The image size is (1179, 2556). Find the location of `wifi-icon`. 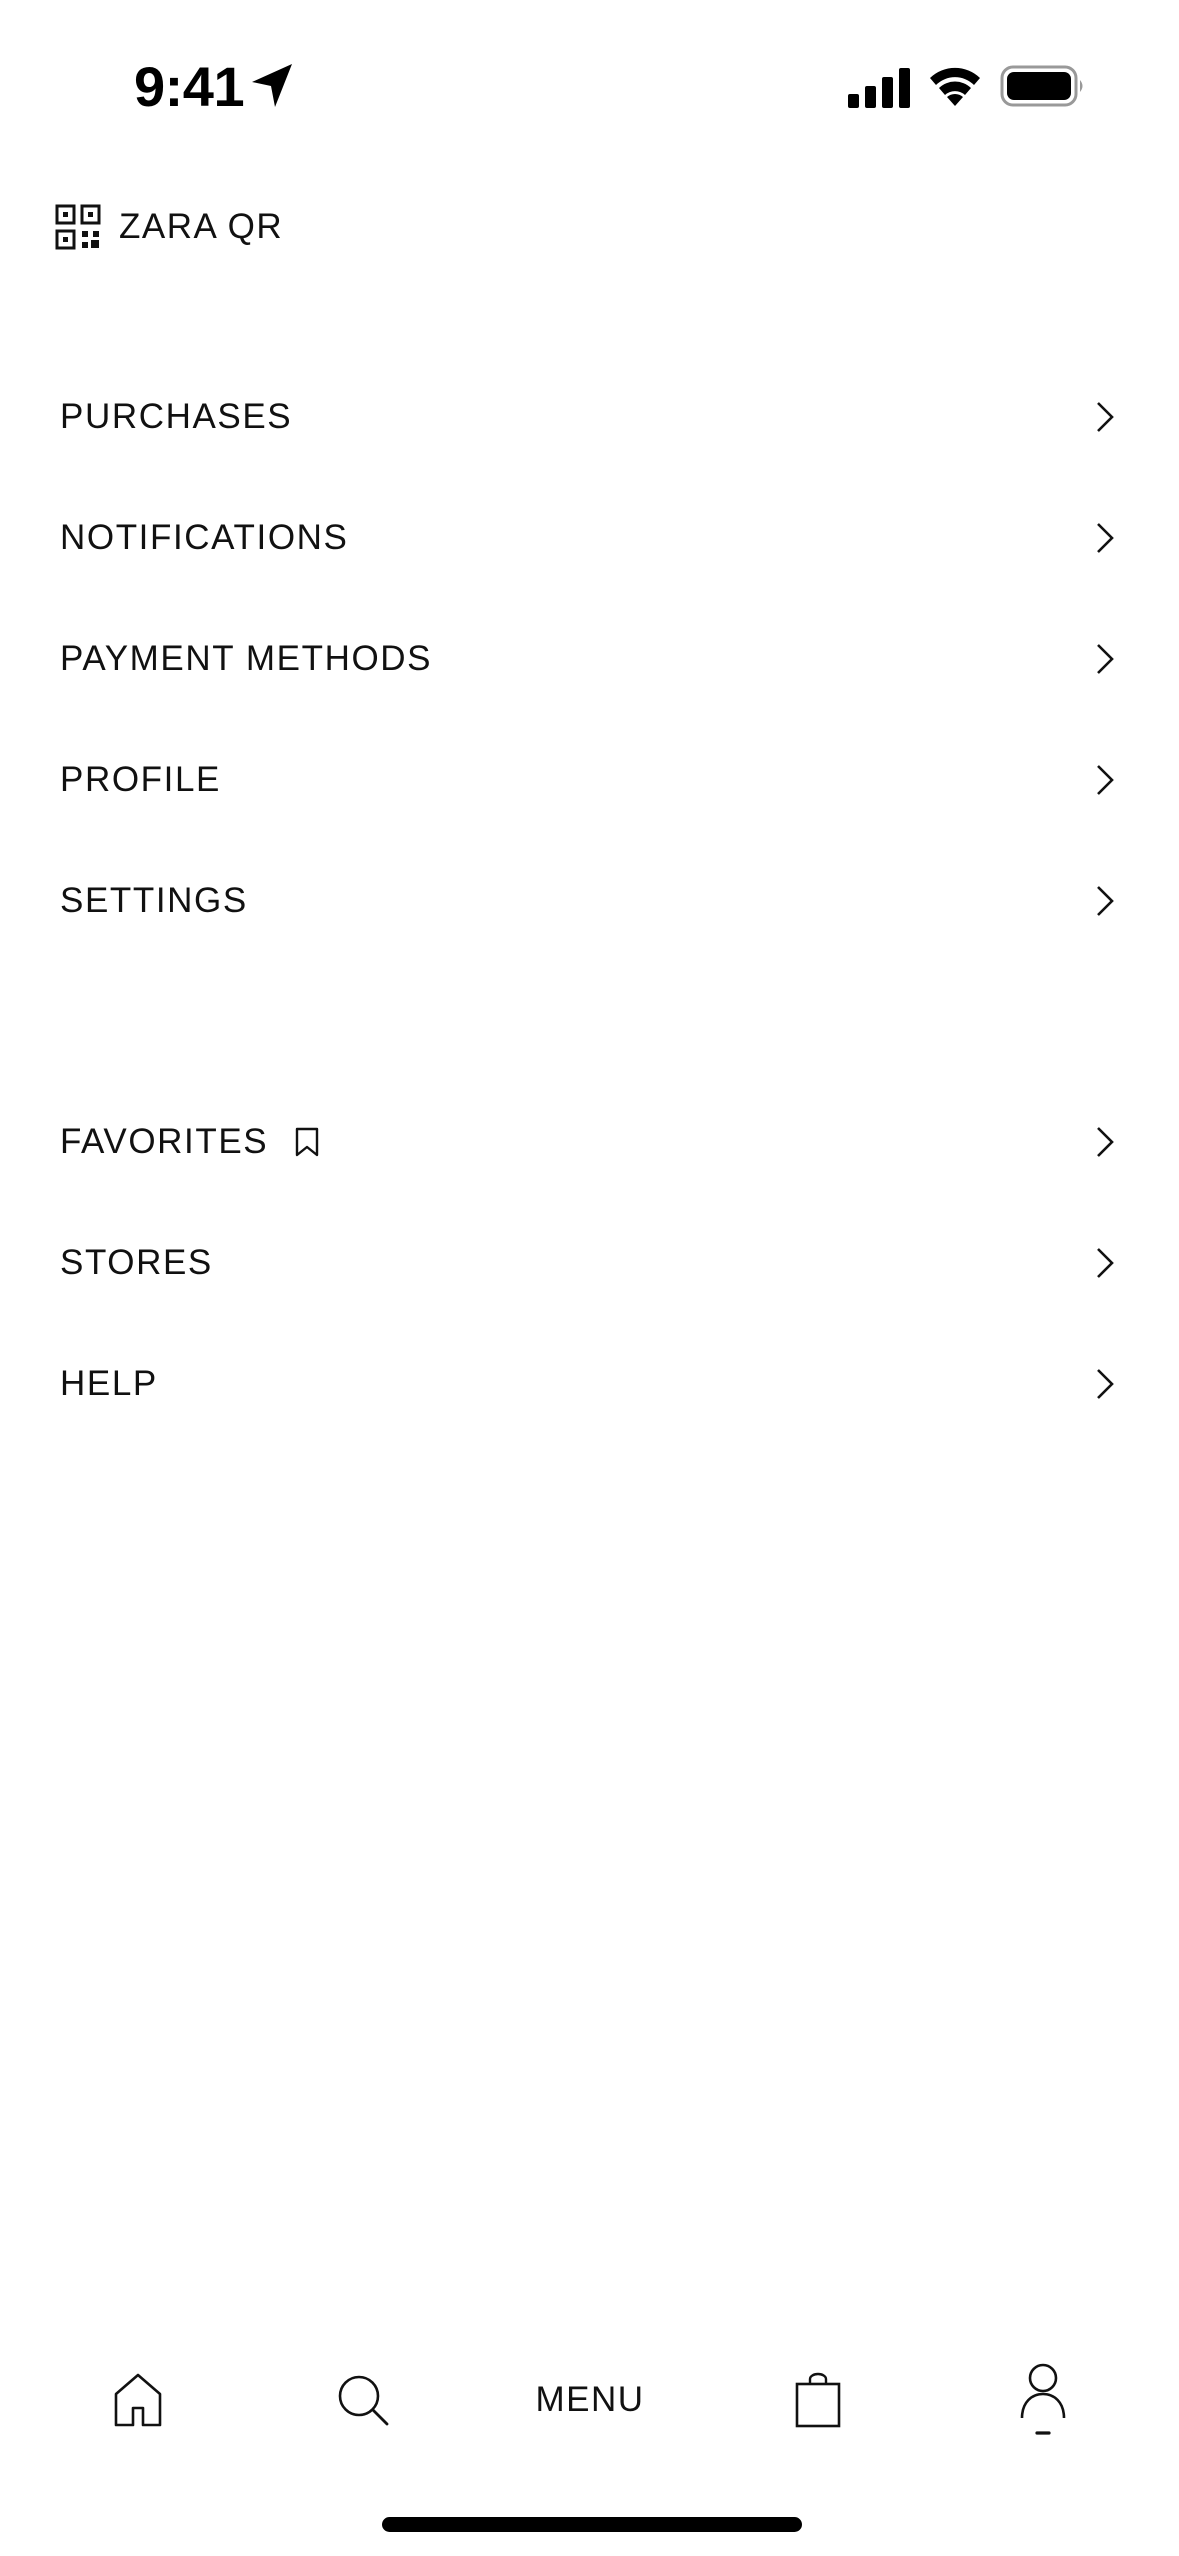

wifi-icon is located at coordinates (955, 86).